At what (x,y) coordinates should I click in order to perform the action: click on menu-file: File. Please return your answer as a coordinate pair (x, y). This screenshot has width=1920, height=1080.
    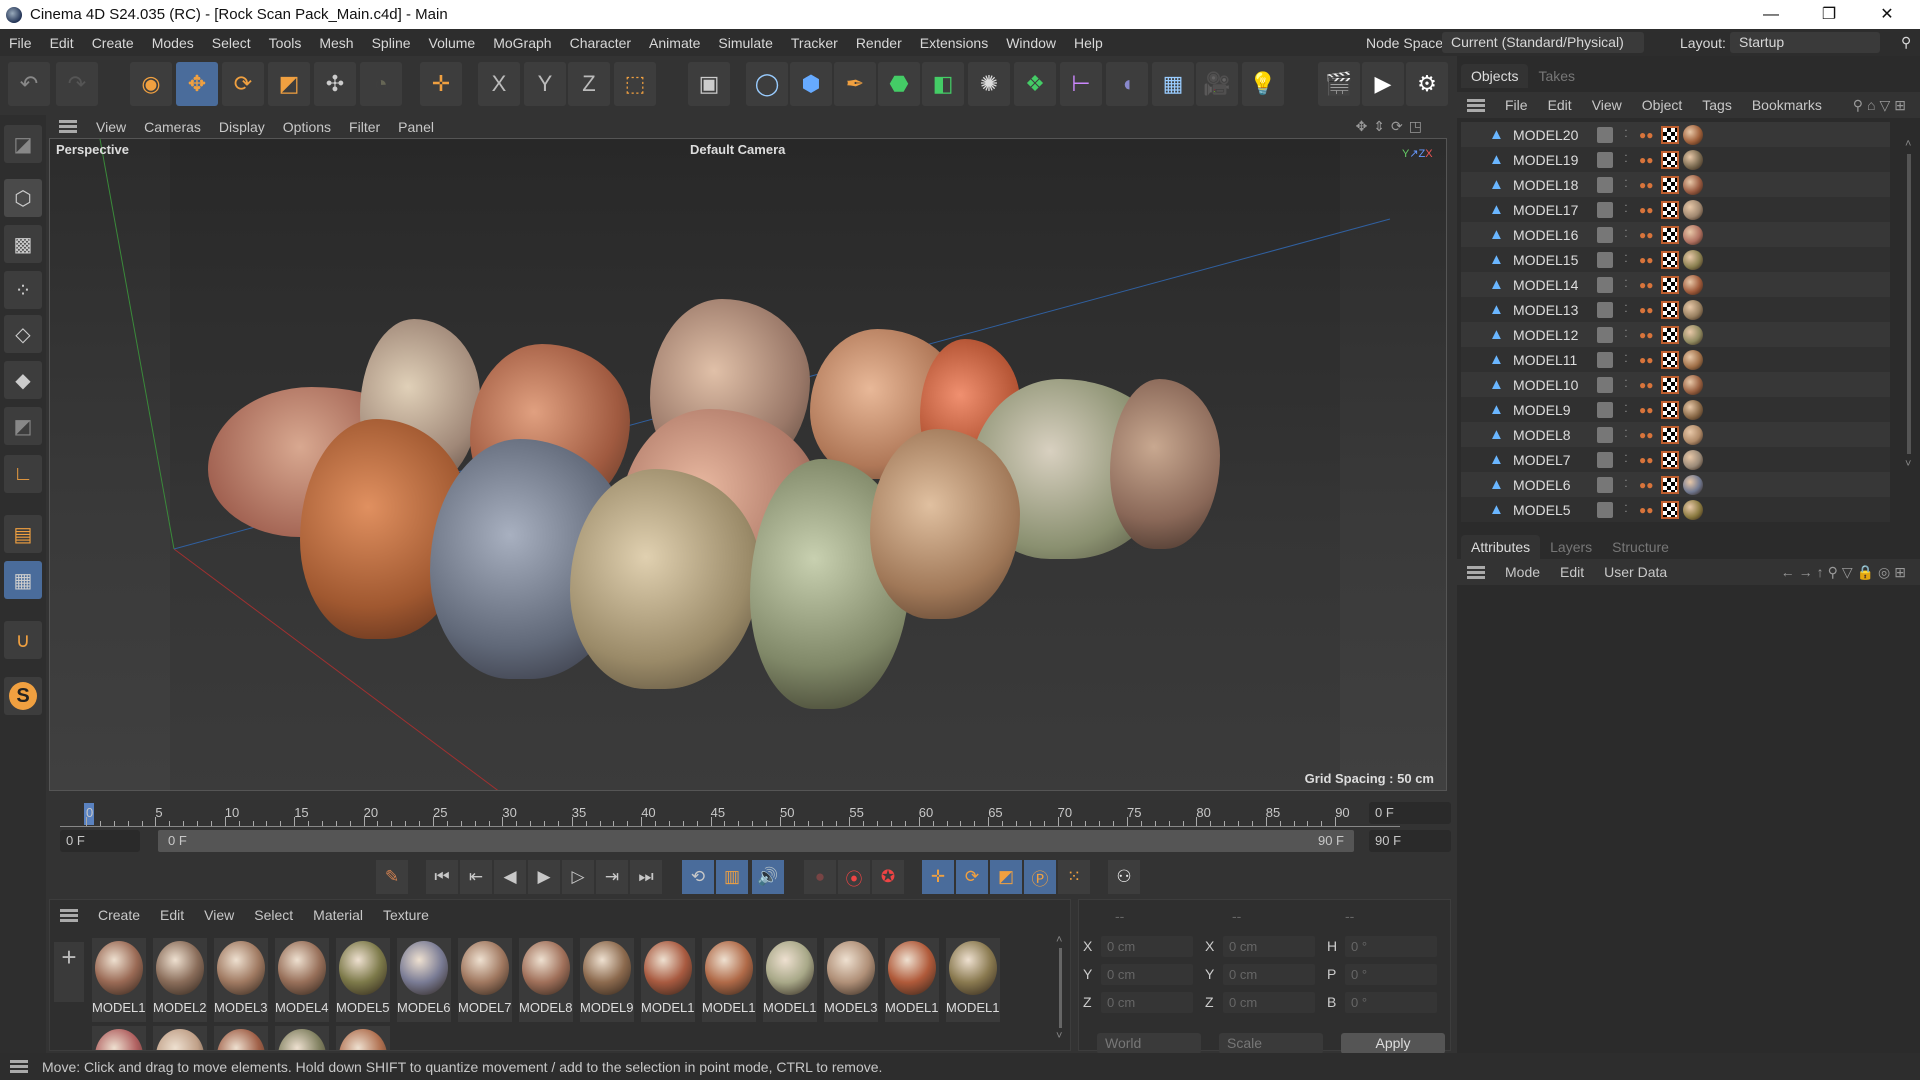
    Looking at the image, I should click on (20, 43).